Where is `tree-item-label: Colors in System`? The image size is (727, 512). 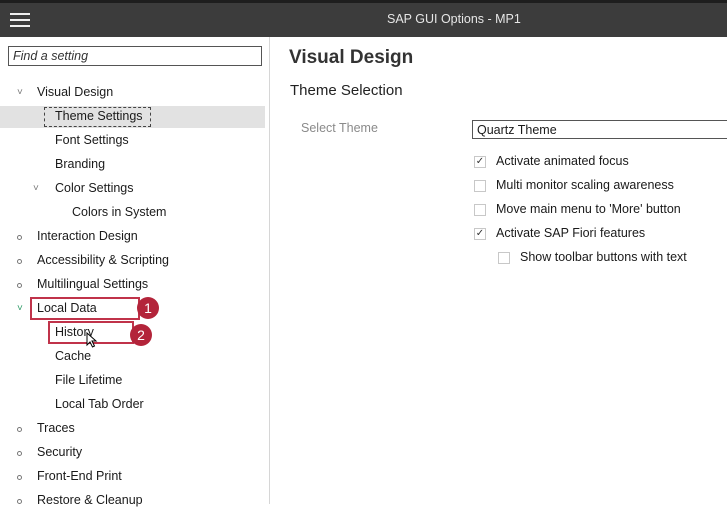
tree-item-label: Colors in System is located at coordinates (119, 212).